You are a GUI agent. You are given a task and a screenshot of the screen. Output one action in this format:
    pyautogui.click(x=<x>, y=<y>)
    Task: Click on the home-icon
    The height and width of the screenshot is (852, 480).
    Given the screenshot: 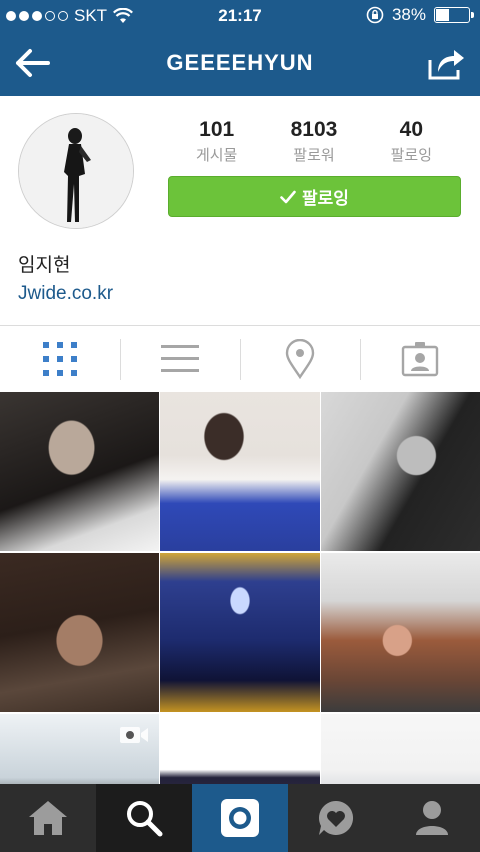 What is the action you would take?
    pyautogui.click(x=48, y=818)
    